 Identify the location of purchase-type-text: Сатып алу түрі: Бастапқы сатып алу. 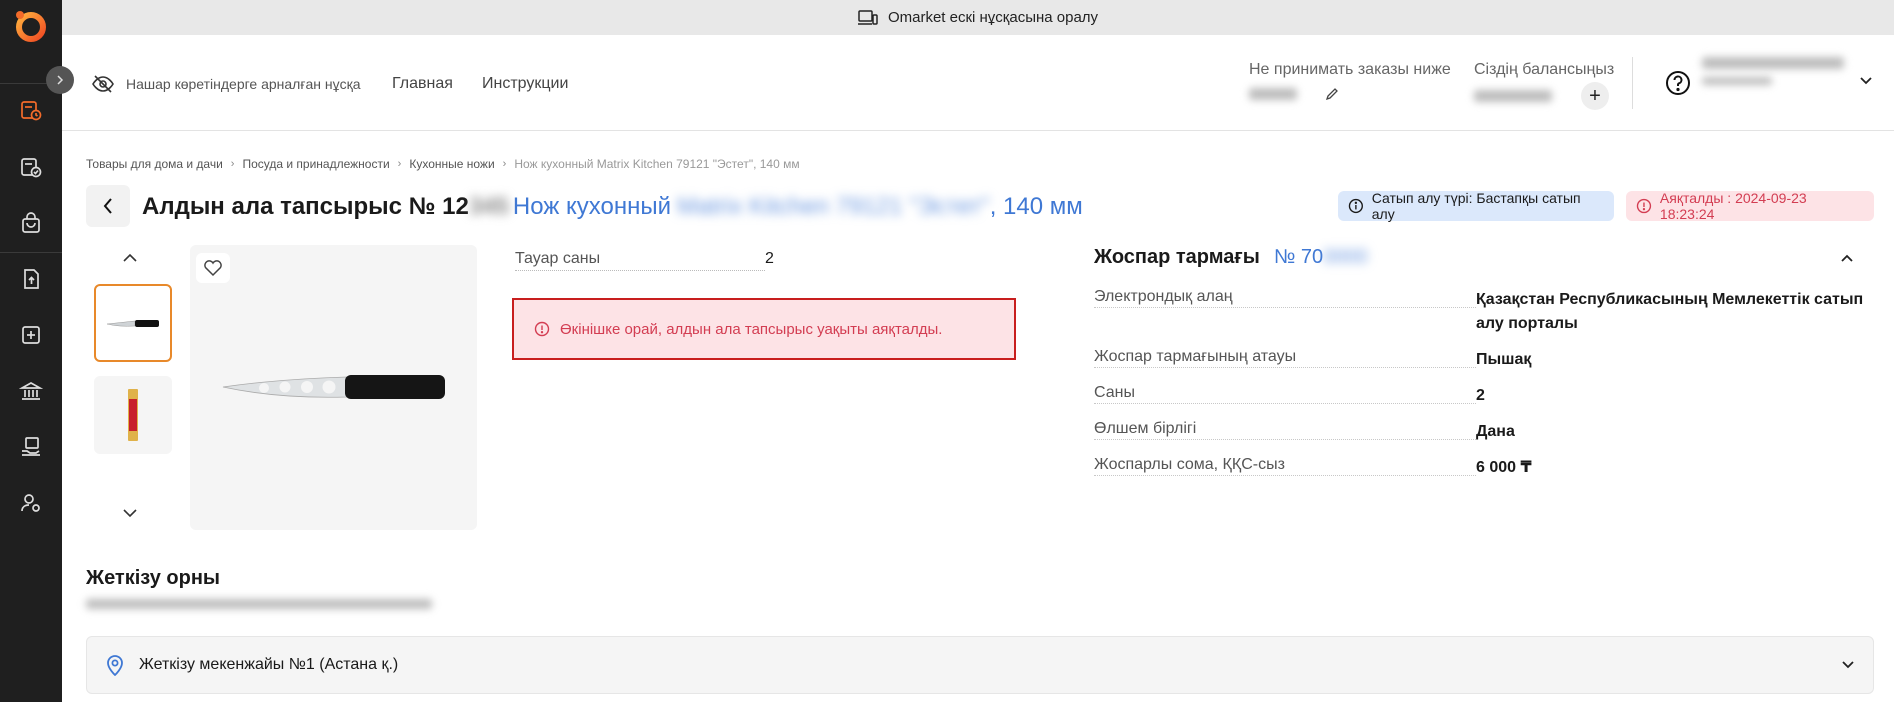
(1476, 206).